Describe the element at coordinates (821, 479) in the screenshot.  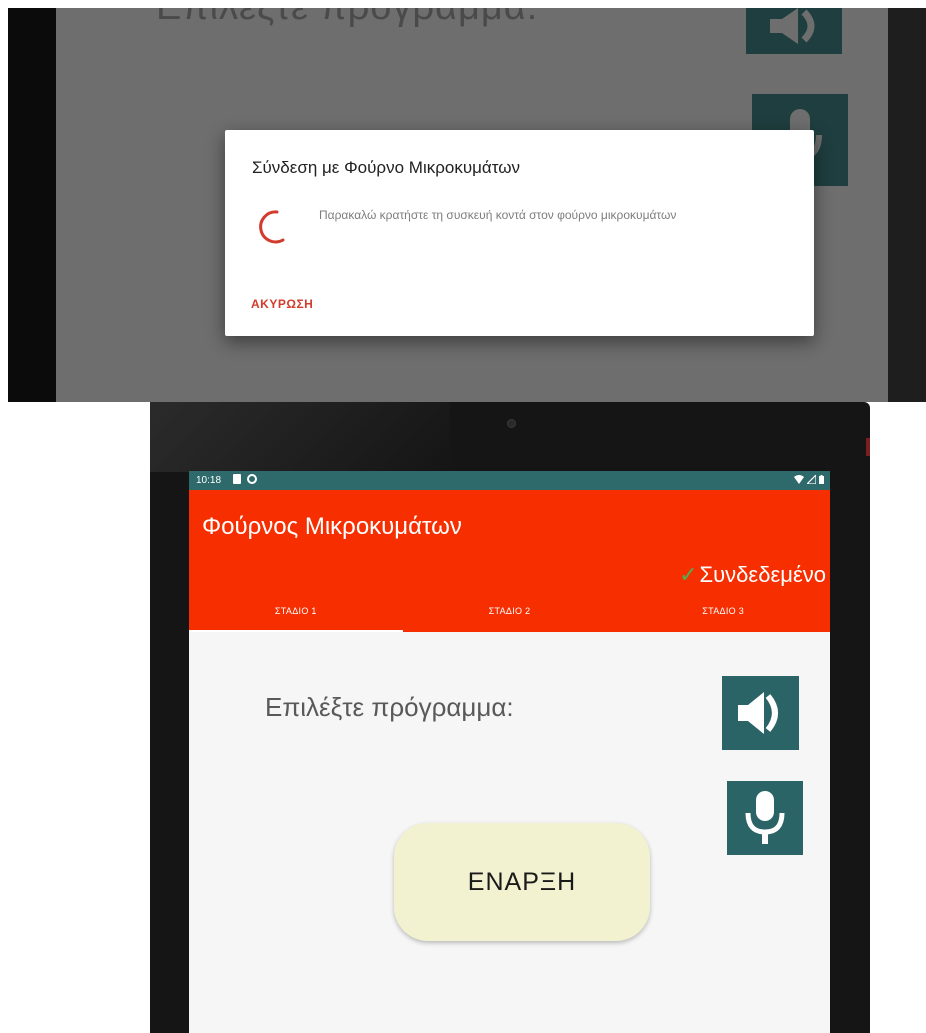
I see `battery-icon` at that location.